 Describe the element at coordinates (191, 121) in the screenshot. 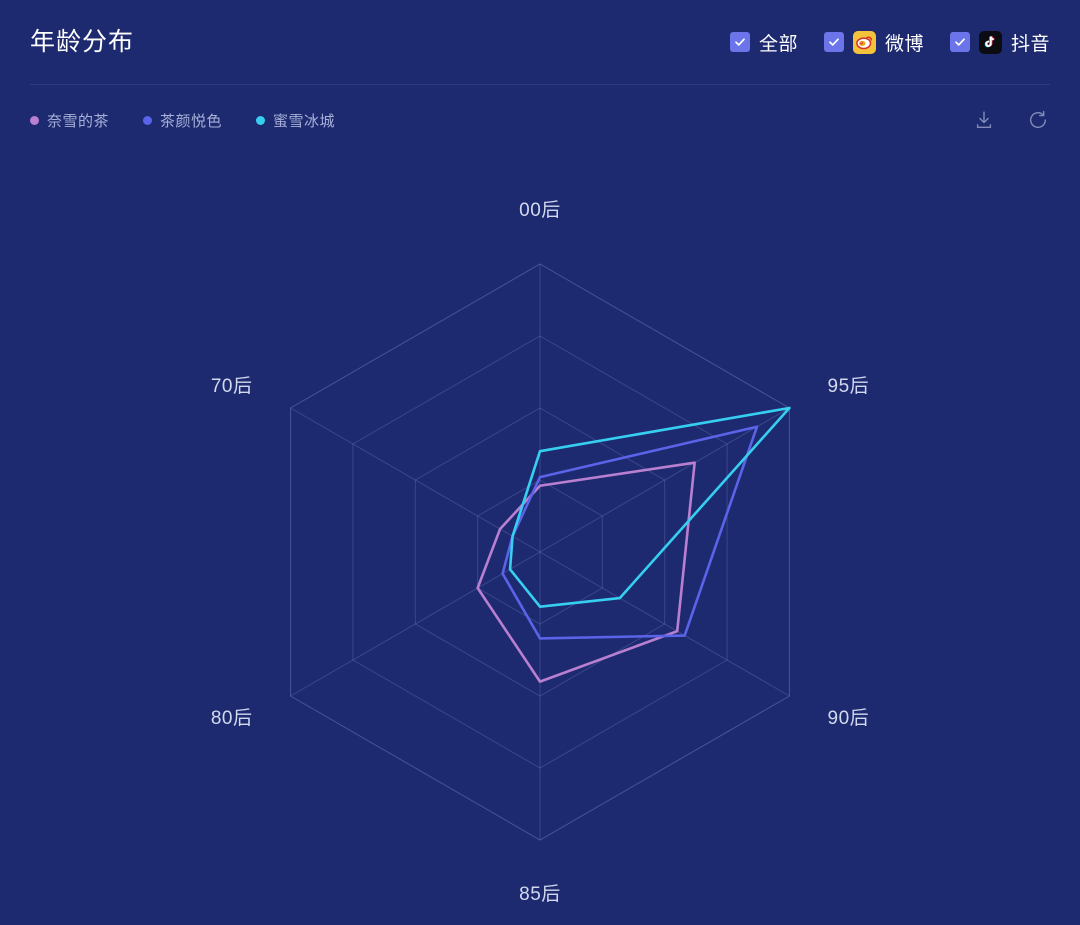

I see `legend-item-label: 茶颜悦色` at that location.